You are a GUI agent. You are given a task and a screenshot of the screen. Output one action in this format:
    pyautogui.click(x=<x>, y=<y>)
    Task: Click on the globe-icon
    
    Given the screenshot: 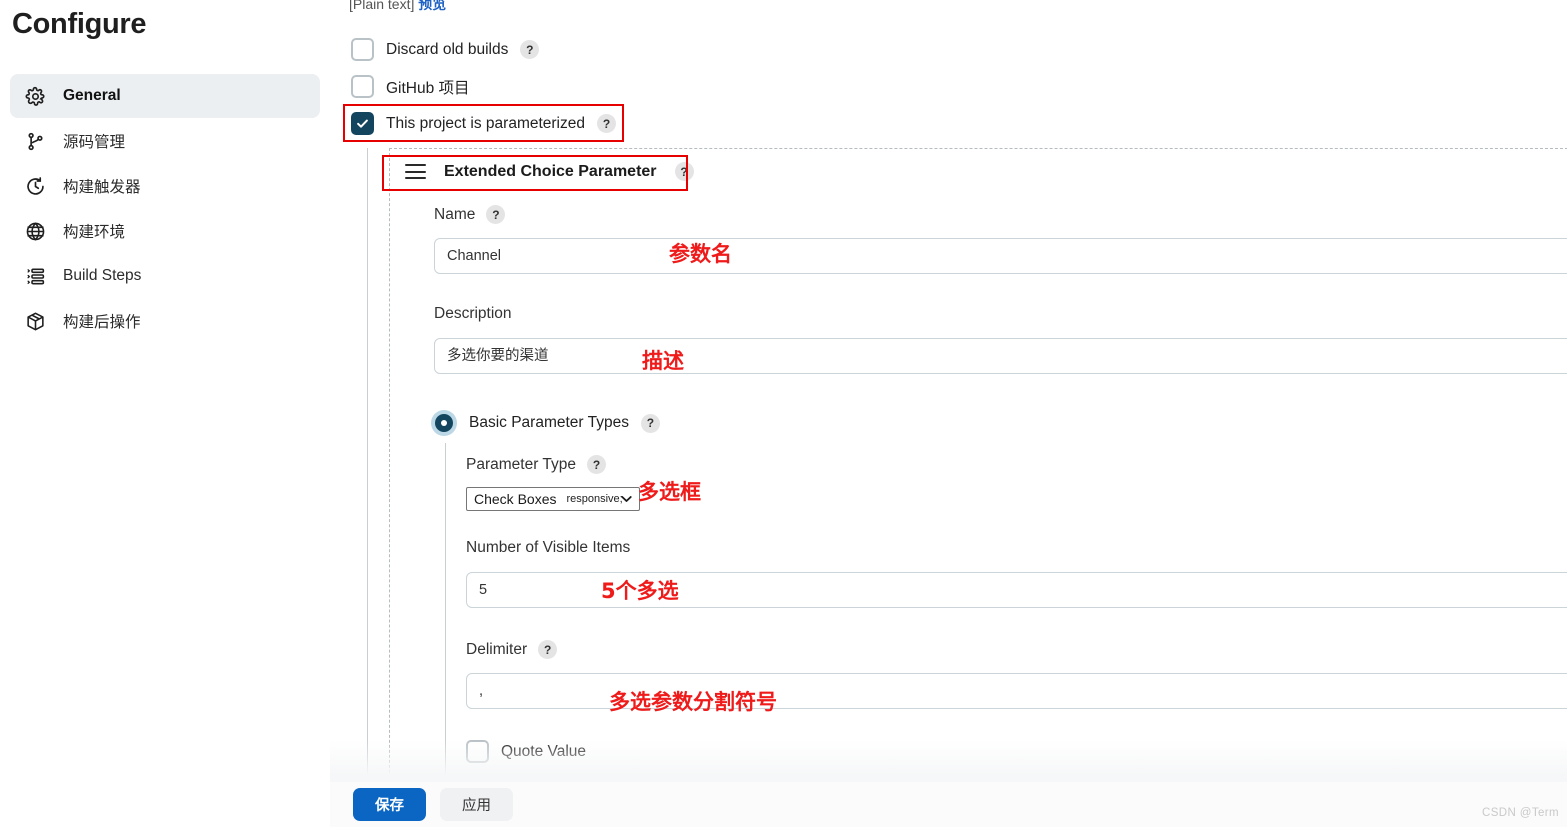 What is the action you would take?
    pyautogui.click(x=35, y=231)
    